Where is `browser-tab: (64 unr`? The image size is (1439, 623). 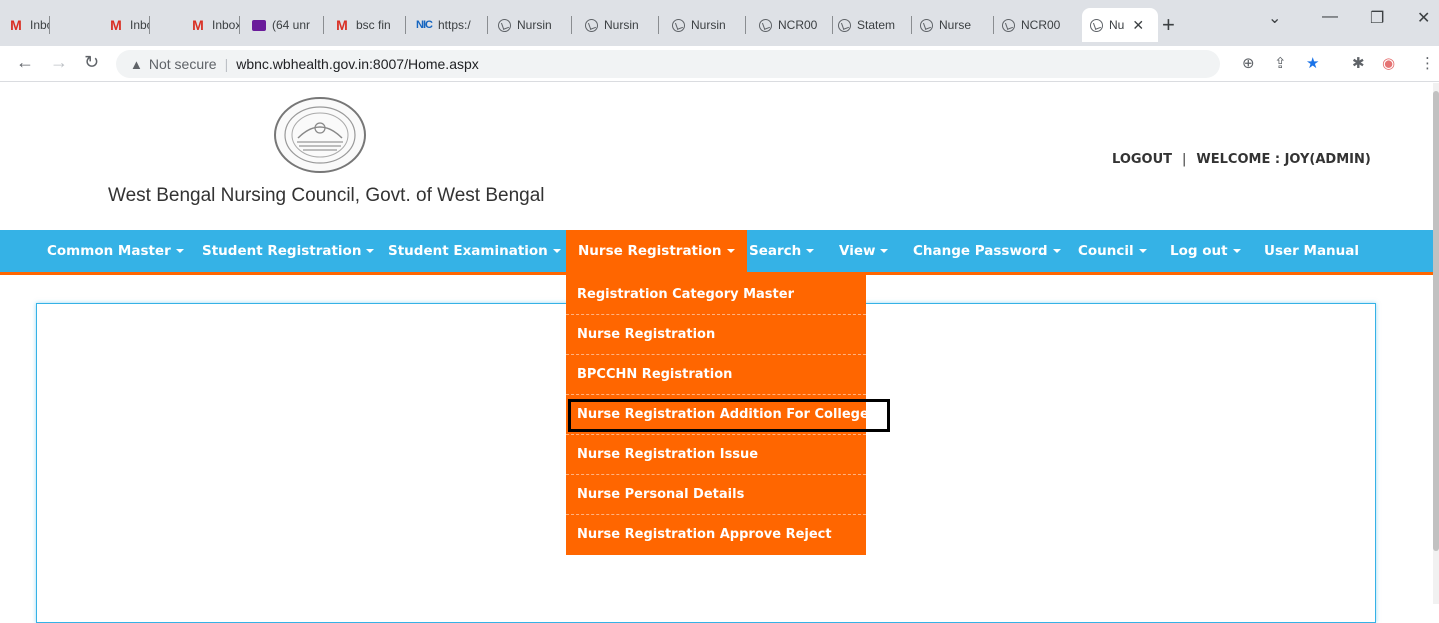 browser-tab: (64 unr is located at coordinates (284, 25).